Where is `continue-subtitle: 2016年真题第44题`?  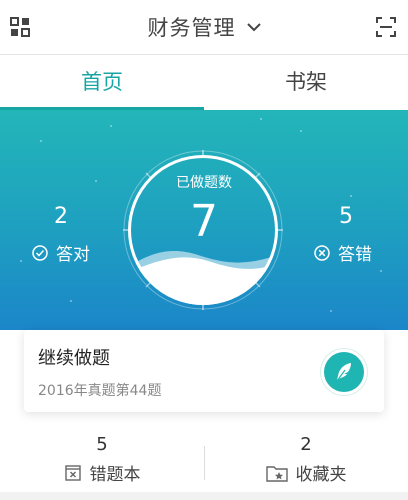 continue-subtitle: 2016年真题第44题 is located at coordinates (100, 391).